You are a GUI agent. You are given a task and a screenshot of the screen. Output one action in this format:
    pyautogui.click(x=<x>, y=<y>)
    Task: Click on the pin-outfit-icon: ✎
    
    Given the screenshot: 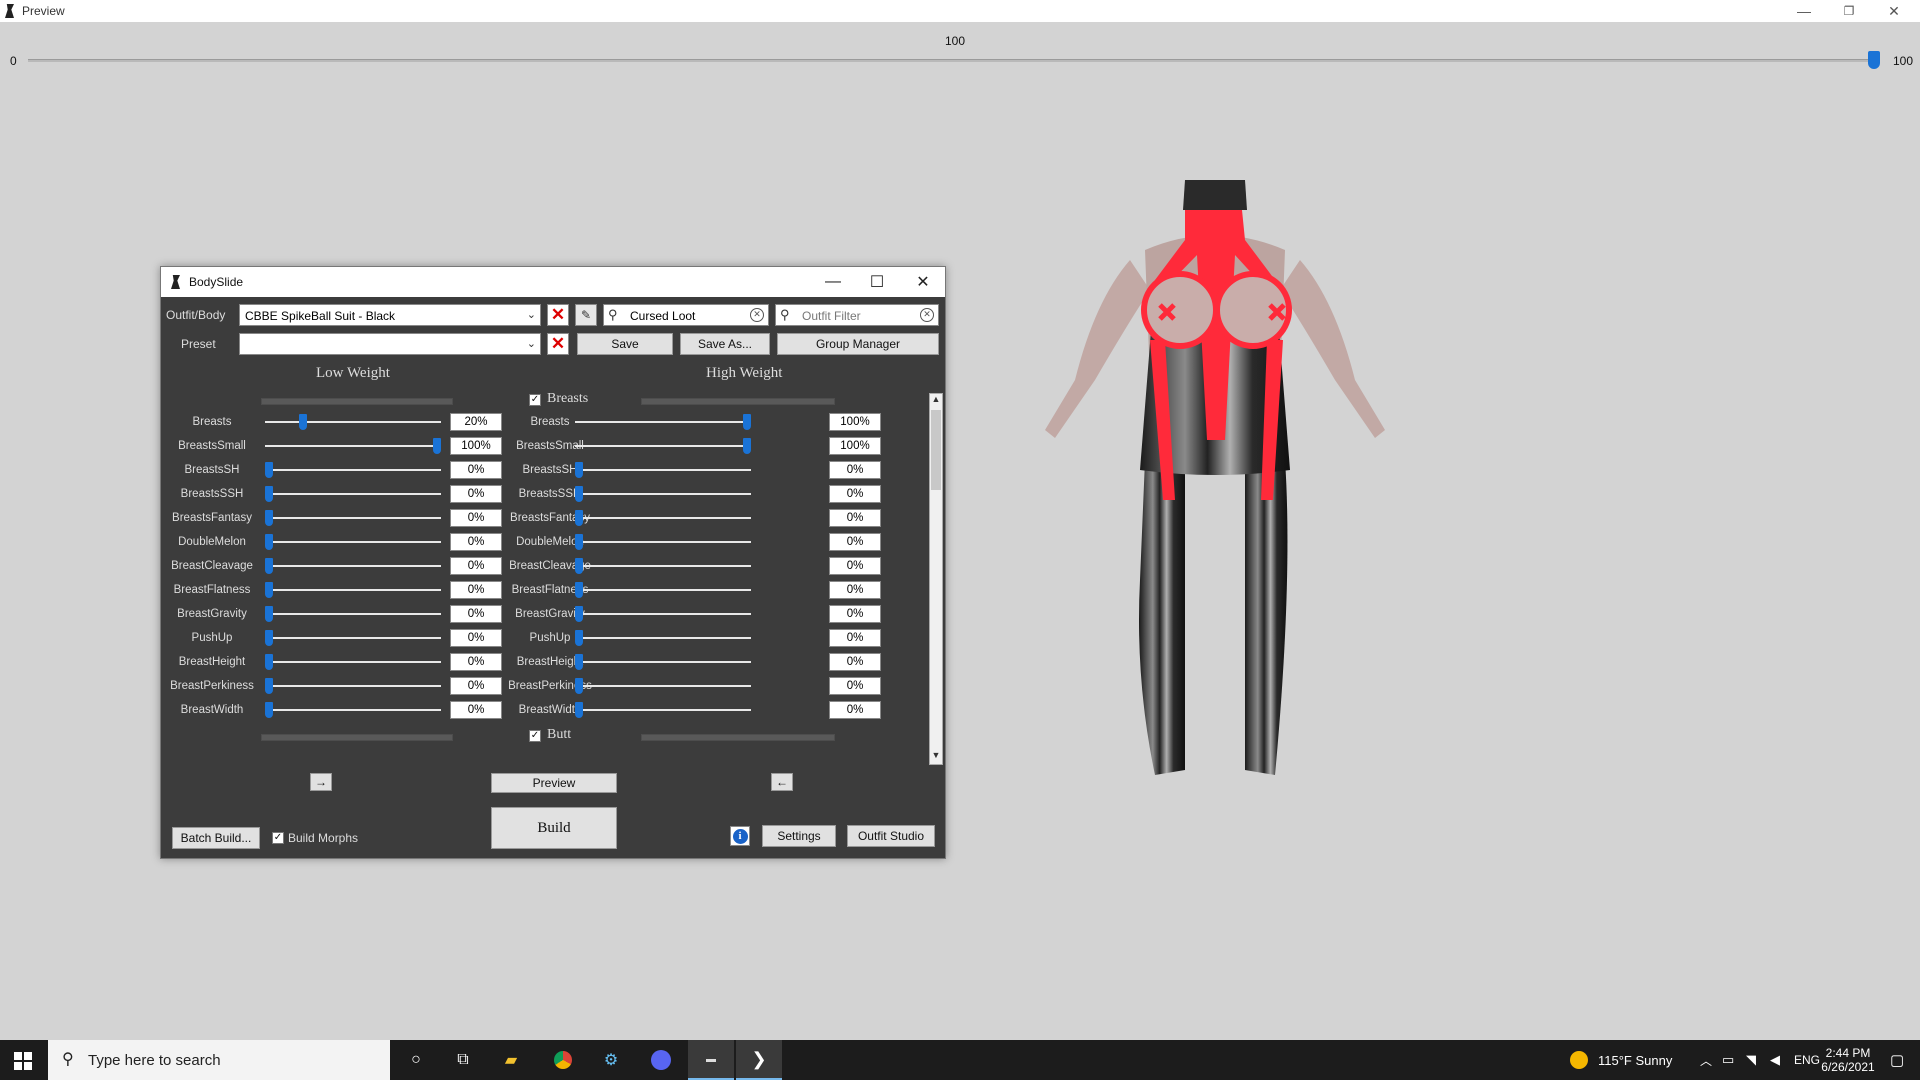 What is the action you would take?
    pyautogui.click(x=586, y=315)
    